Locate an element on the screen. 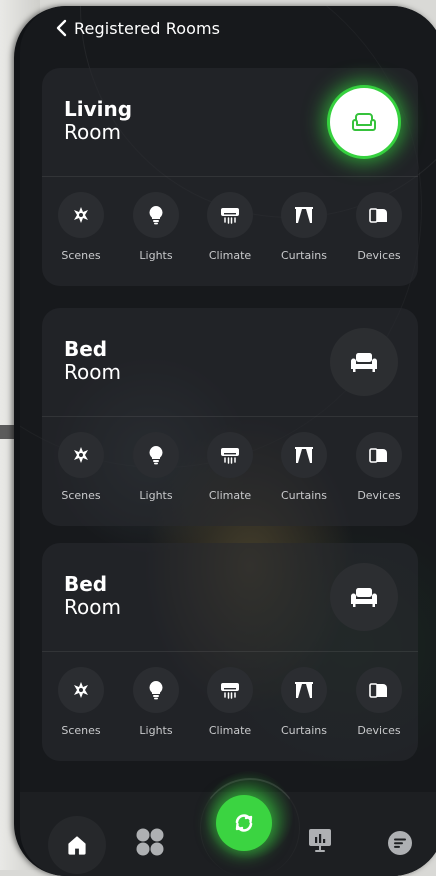  nav-home is located at coordinates (77, 845).